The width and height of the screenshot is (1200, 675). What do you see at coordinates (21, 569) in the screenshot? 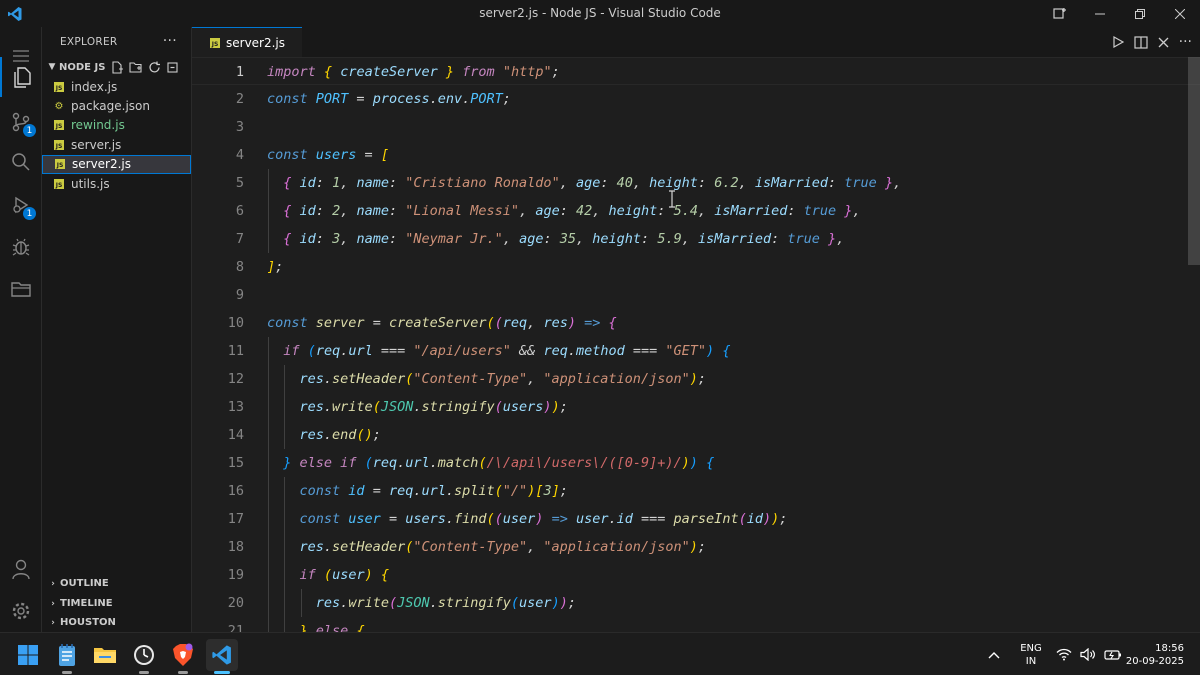
I see `account-icon` at bounding box center [21, 569].